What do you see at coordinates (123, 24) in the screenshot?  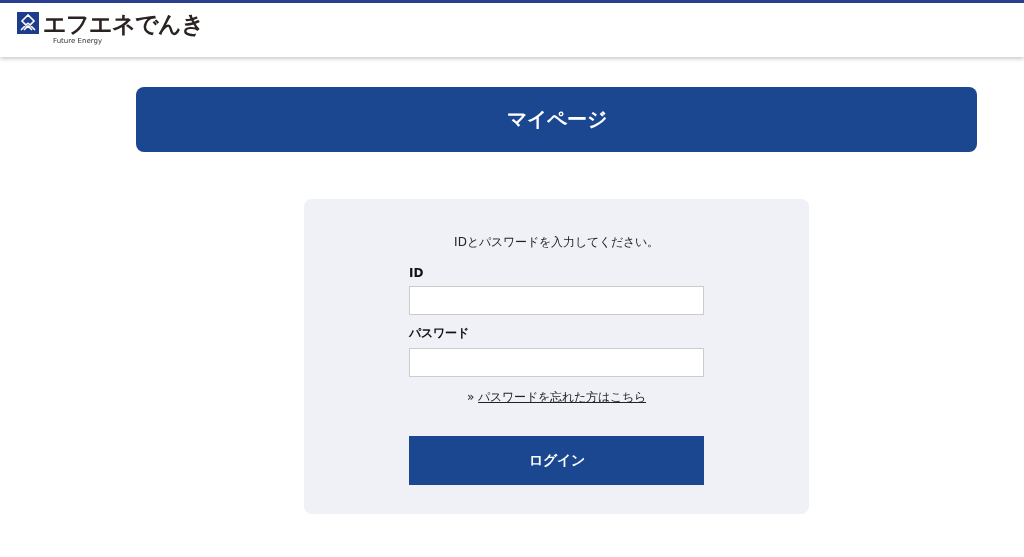 I see `logo-text: エフエネでんき` at bounding box center [123, 24].